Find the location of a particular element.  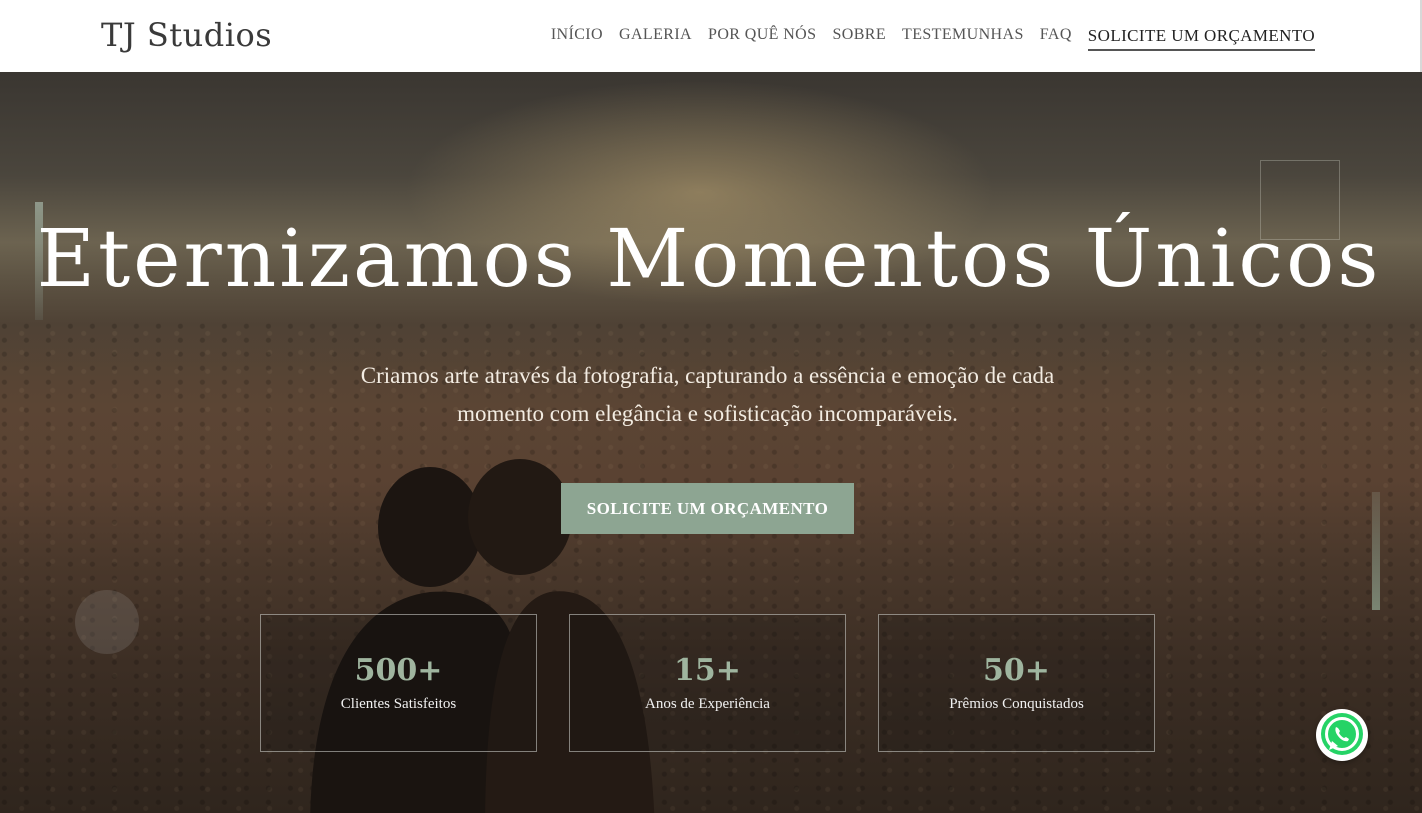

stat-label: Anos de Experiência is located at coordinates (707, 704).